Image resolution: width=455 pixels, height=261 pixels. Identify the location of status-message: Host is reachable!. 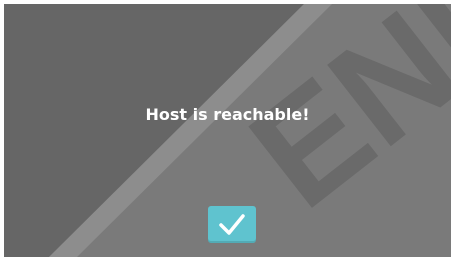
(227, 114).